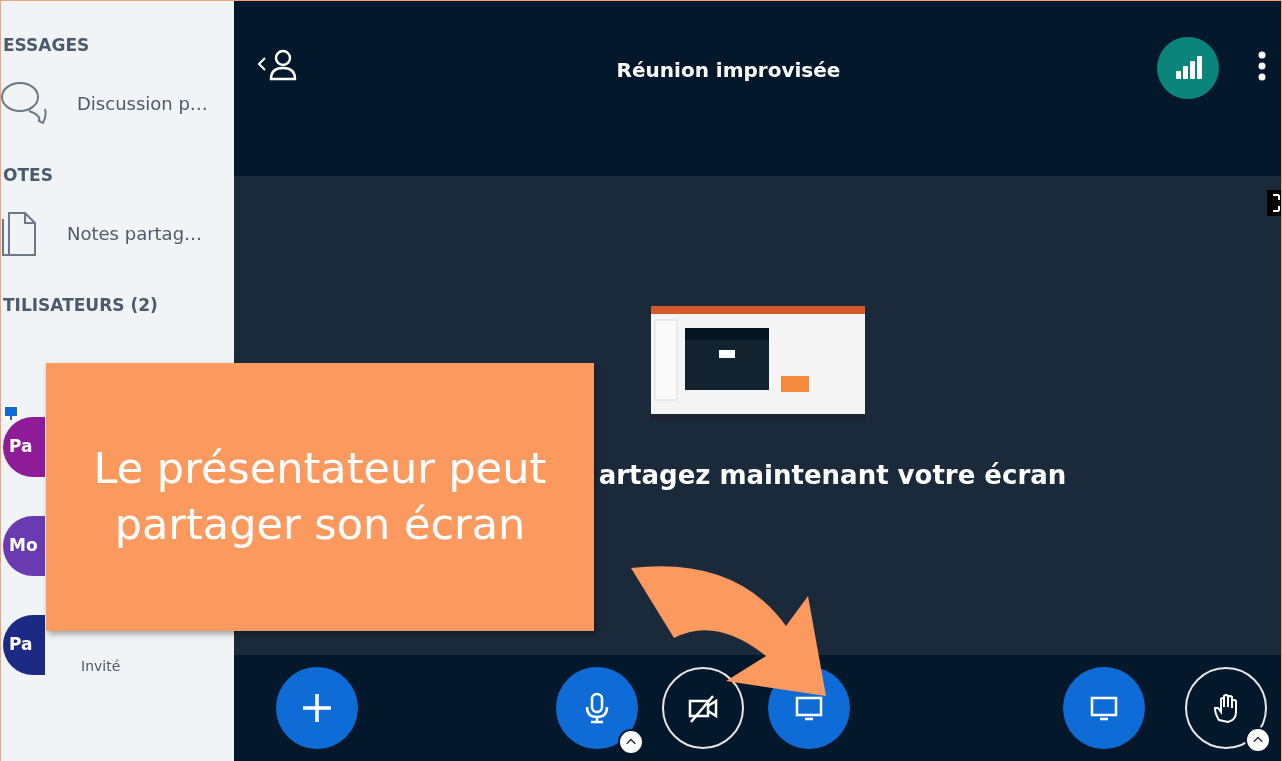  What do you see at coordinates (728, 70) in the screenshot?
I see `meeting-title: Réunion improvisée` at bounding box center [728, 70].